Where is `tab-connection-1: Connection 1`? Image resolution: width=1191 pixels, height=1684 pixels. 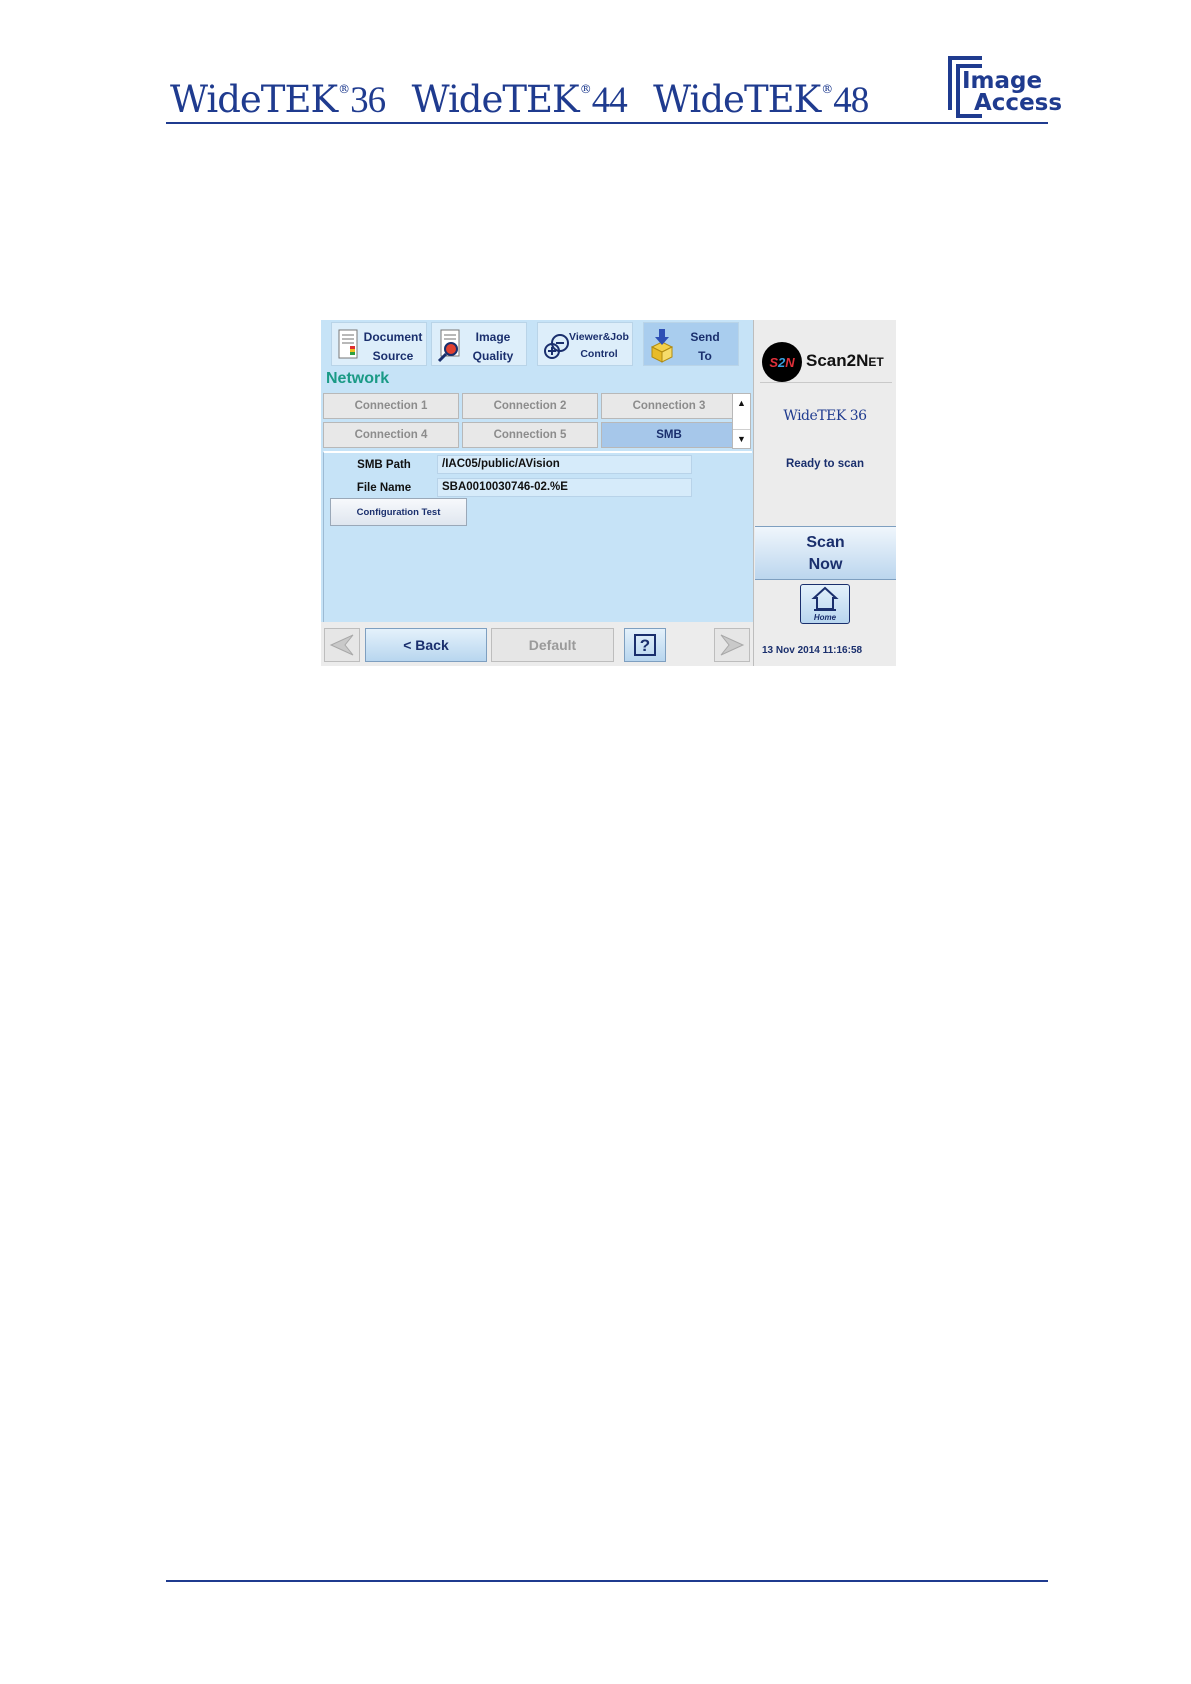
tab-connection-1: Connection 1 is located at coordinates (391, 406).